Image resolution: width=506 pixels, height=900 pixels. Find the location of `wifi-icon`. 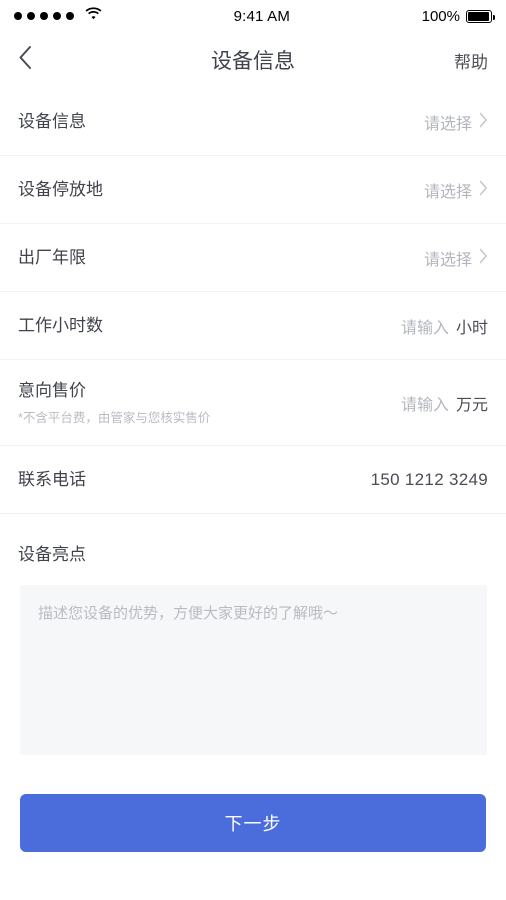

wifi-icon is located at coordinates (93, 16).